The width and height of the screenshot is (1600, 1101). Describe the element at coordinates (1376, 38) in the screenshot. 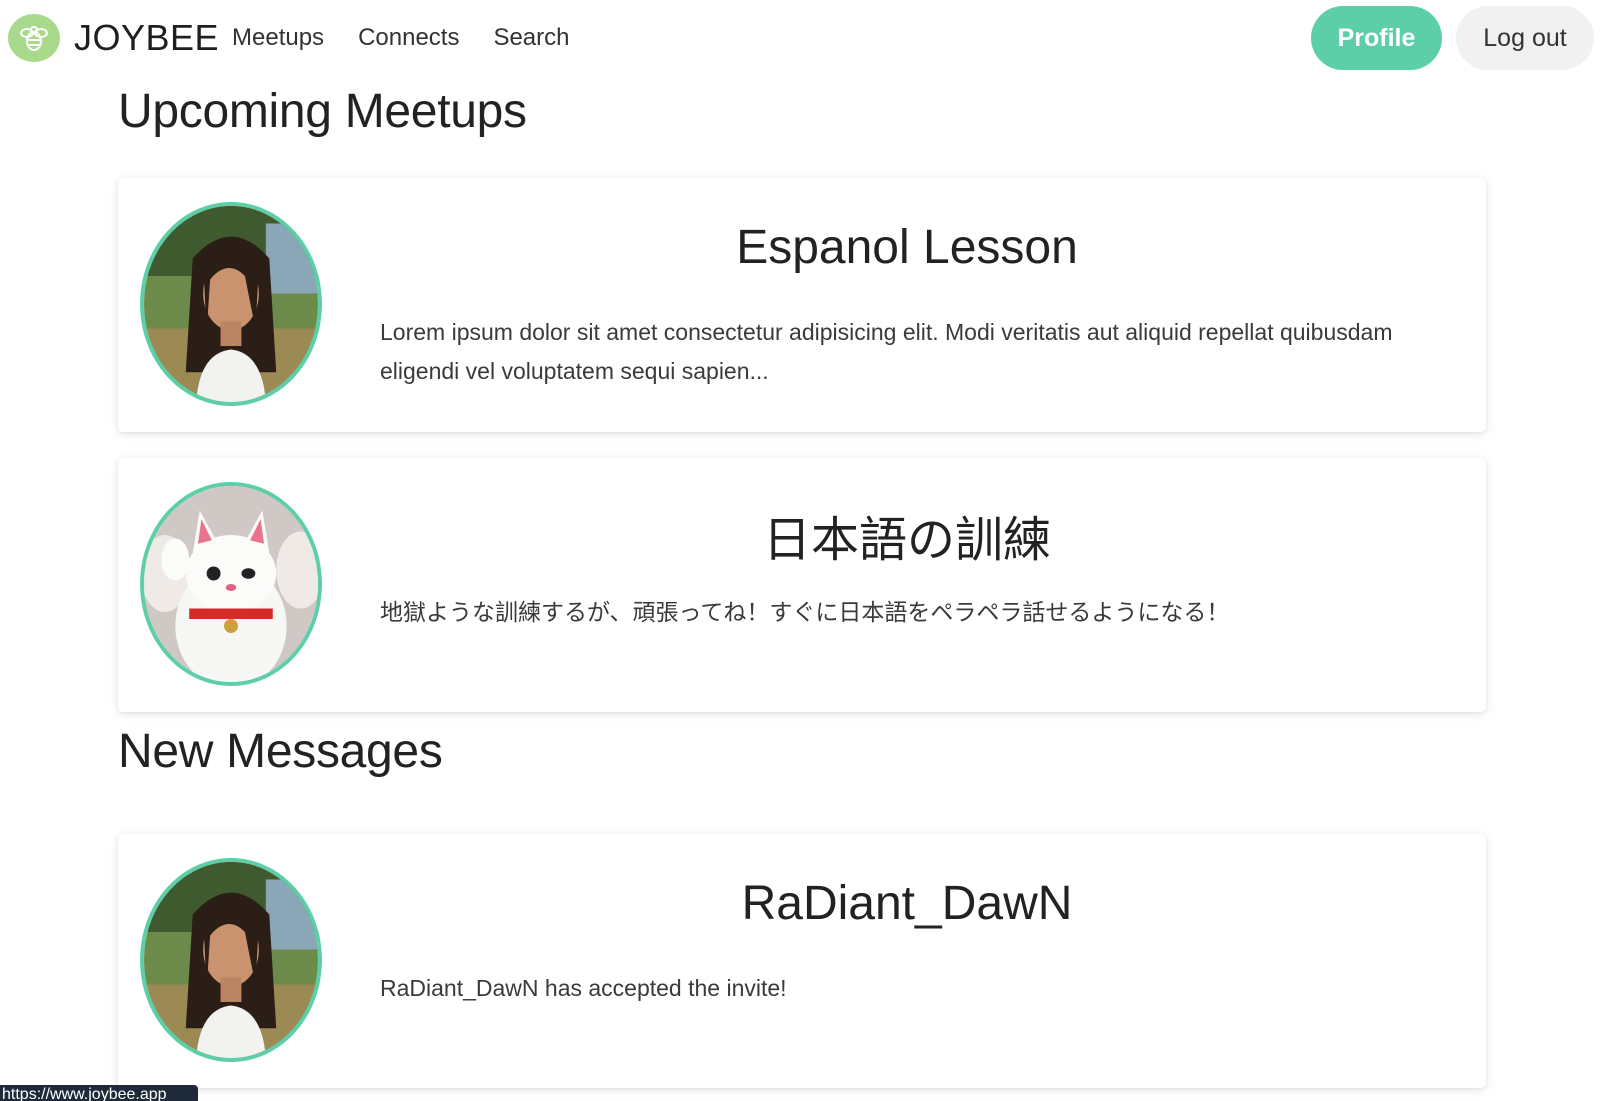

I see `profile-button: Profile` at that location.